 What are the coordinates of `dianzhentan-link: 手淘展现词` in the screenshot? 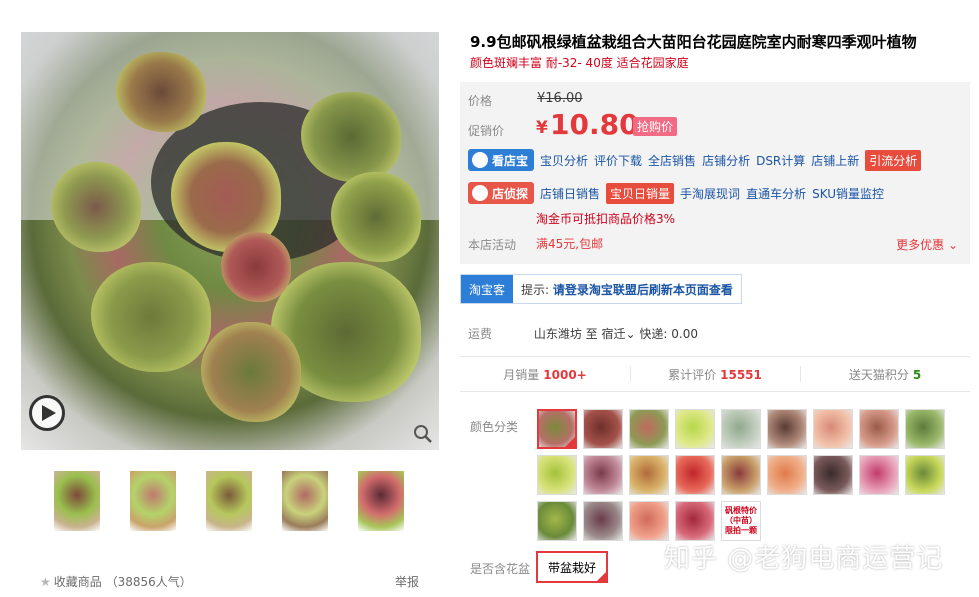 It's located at (710, 193).